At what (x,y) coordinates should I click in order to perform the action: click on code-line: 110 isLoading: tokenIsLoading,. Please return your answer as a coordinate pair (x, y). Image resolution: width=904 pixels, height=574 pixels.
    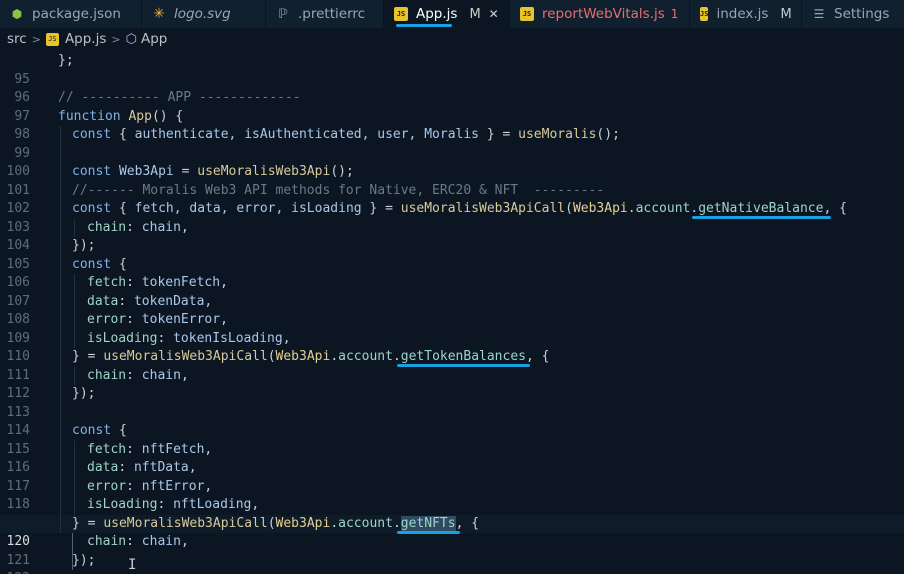
    Looking at the image, I should click on (452, 346).